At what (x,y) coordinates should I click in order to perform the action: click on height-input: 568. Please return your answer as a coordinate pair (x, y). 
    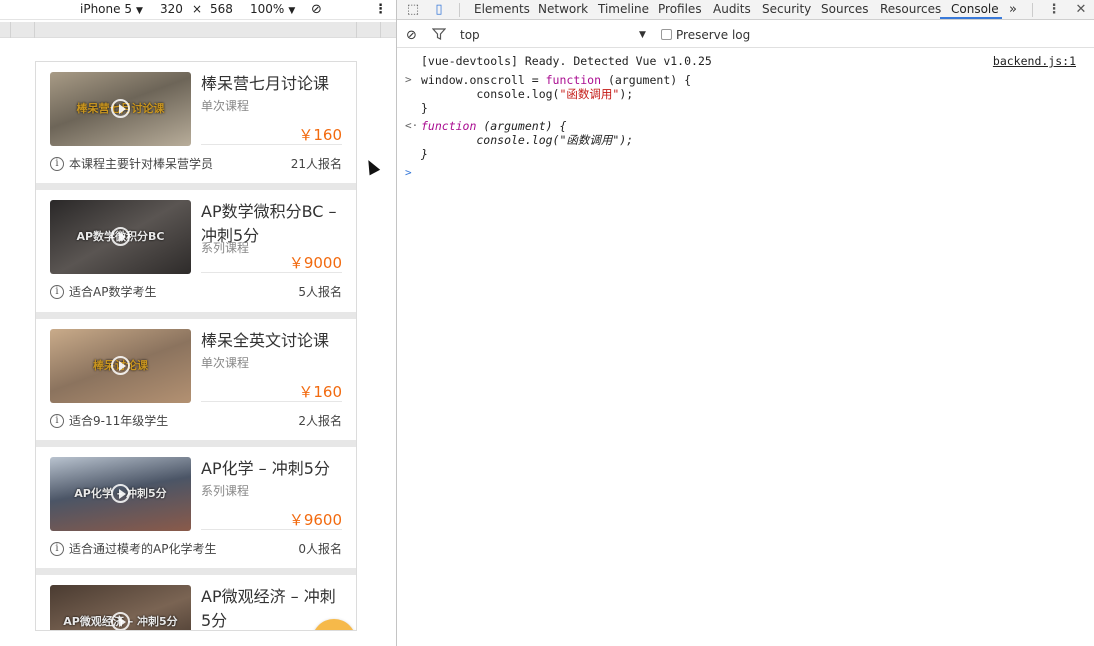
    Looking at the image, I should click on (221, 9).